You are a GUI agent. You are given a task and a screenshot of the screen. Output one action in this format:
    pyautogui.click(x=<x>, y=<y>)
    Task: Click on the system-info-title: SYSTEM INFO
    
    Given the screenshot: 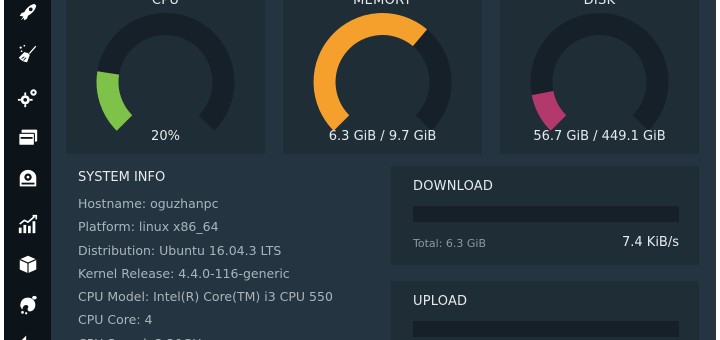 What is the action you would take?
    pyautogui.click(x=122, y=177)
    